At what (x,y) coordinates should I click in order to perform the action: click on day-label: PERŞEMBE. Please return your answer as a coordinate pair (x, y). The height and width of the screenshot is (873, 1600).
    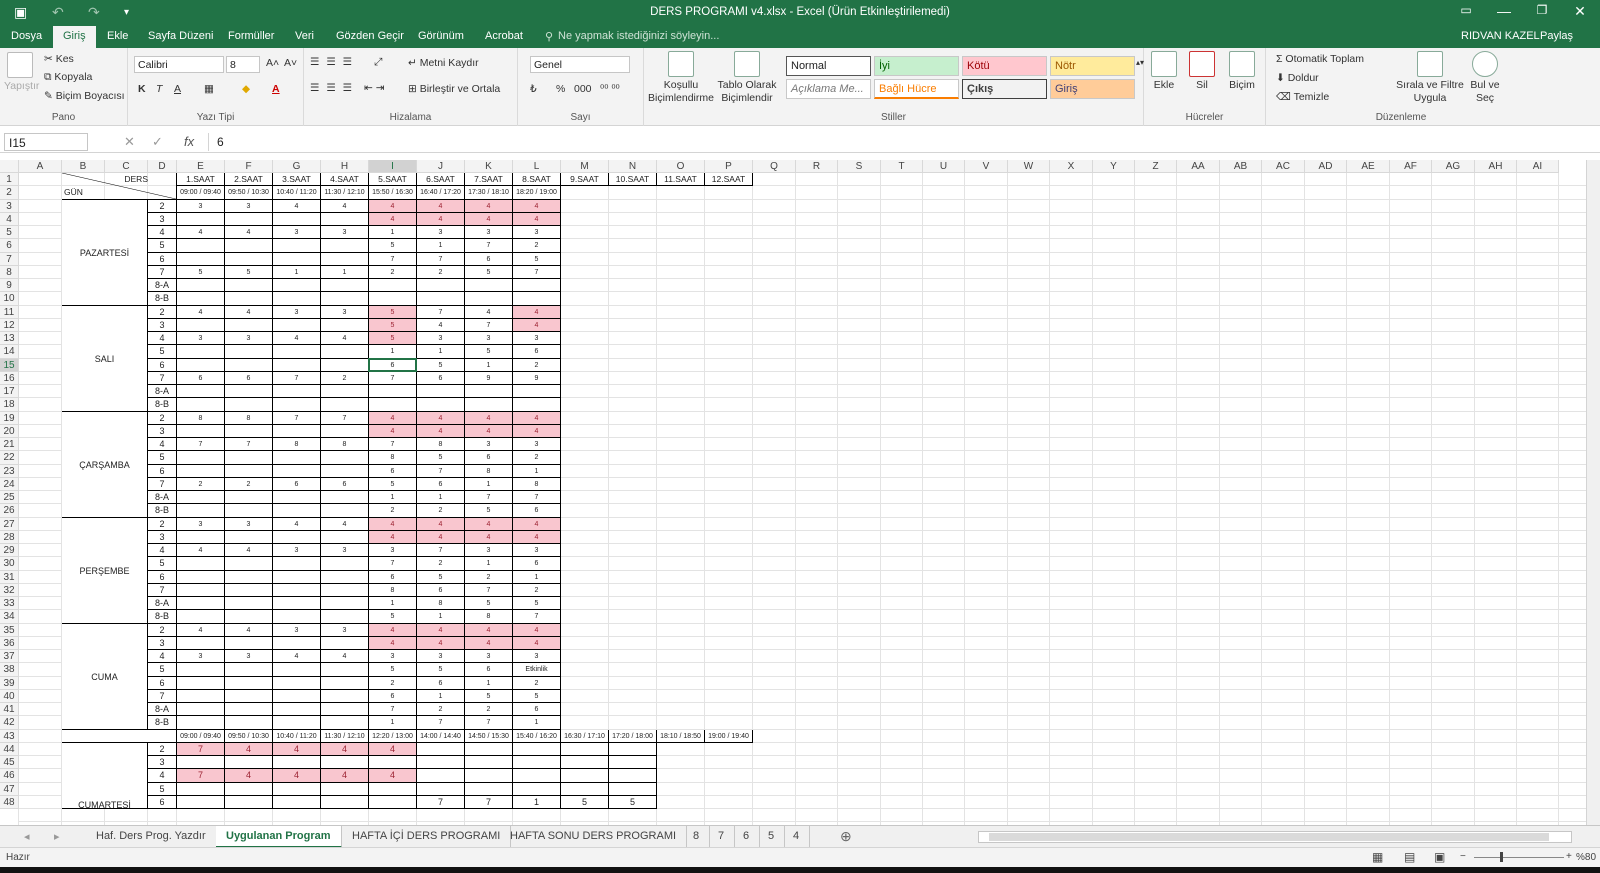
    Looking at the image, I should click on (105, 570).